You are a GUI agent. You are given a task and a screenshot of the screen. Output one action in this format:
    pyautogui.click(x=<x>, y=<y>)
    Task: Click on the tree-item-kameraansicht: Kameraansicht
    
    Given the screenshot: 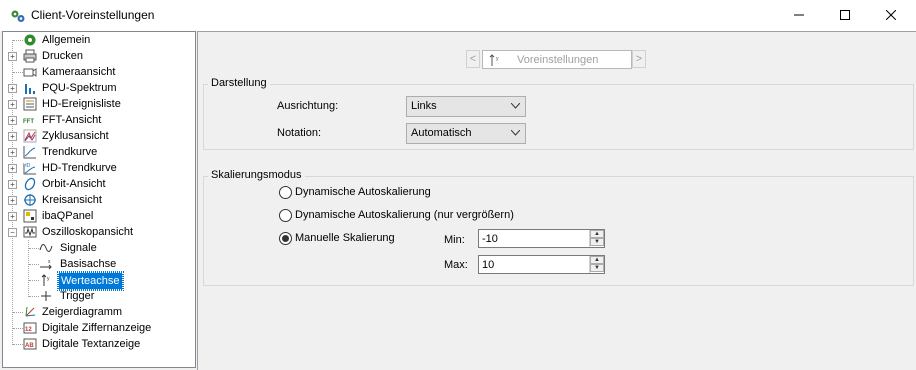 What is the action you would take?
    pyautogui.click(x=99, y=72)
    